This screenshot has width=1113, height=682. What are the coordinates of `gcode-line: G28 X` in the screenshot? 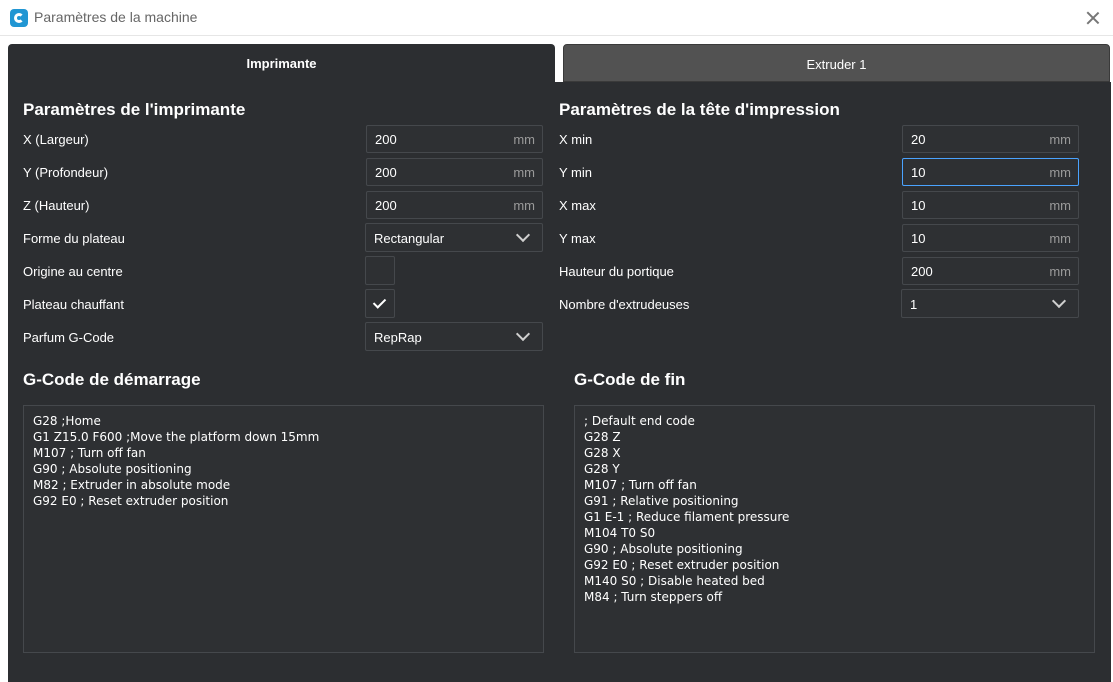 It's located at (602, 453).